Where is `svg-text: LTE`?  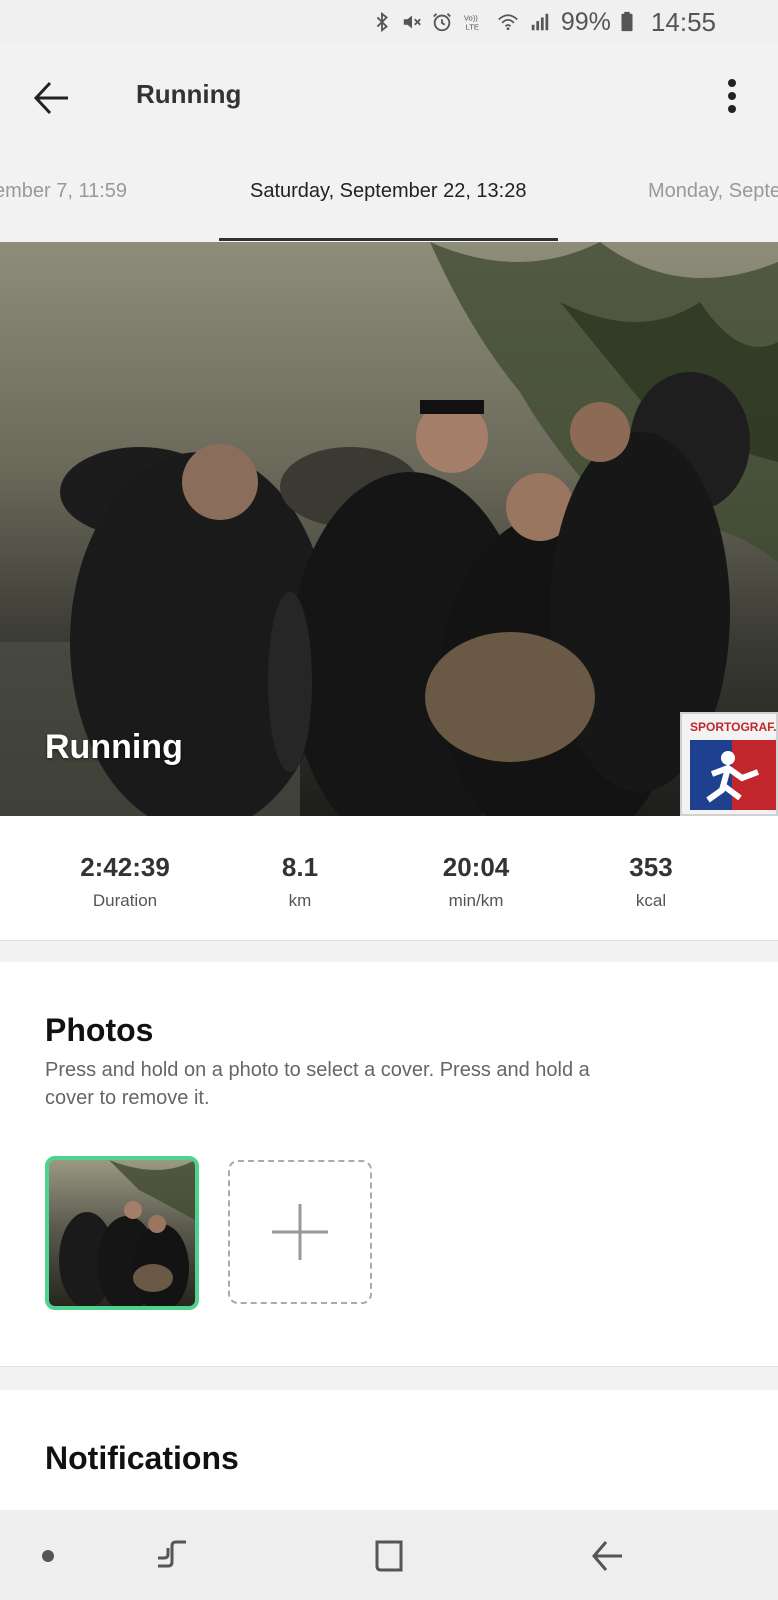
svg-text: LTE is located at coordinates (471, 27).